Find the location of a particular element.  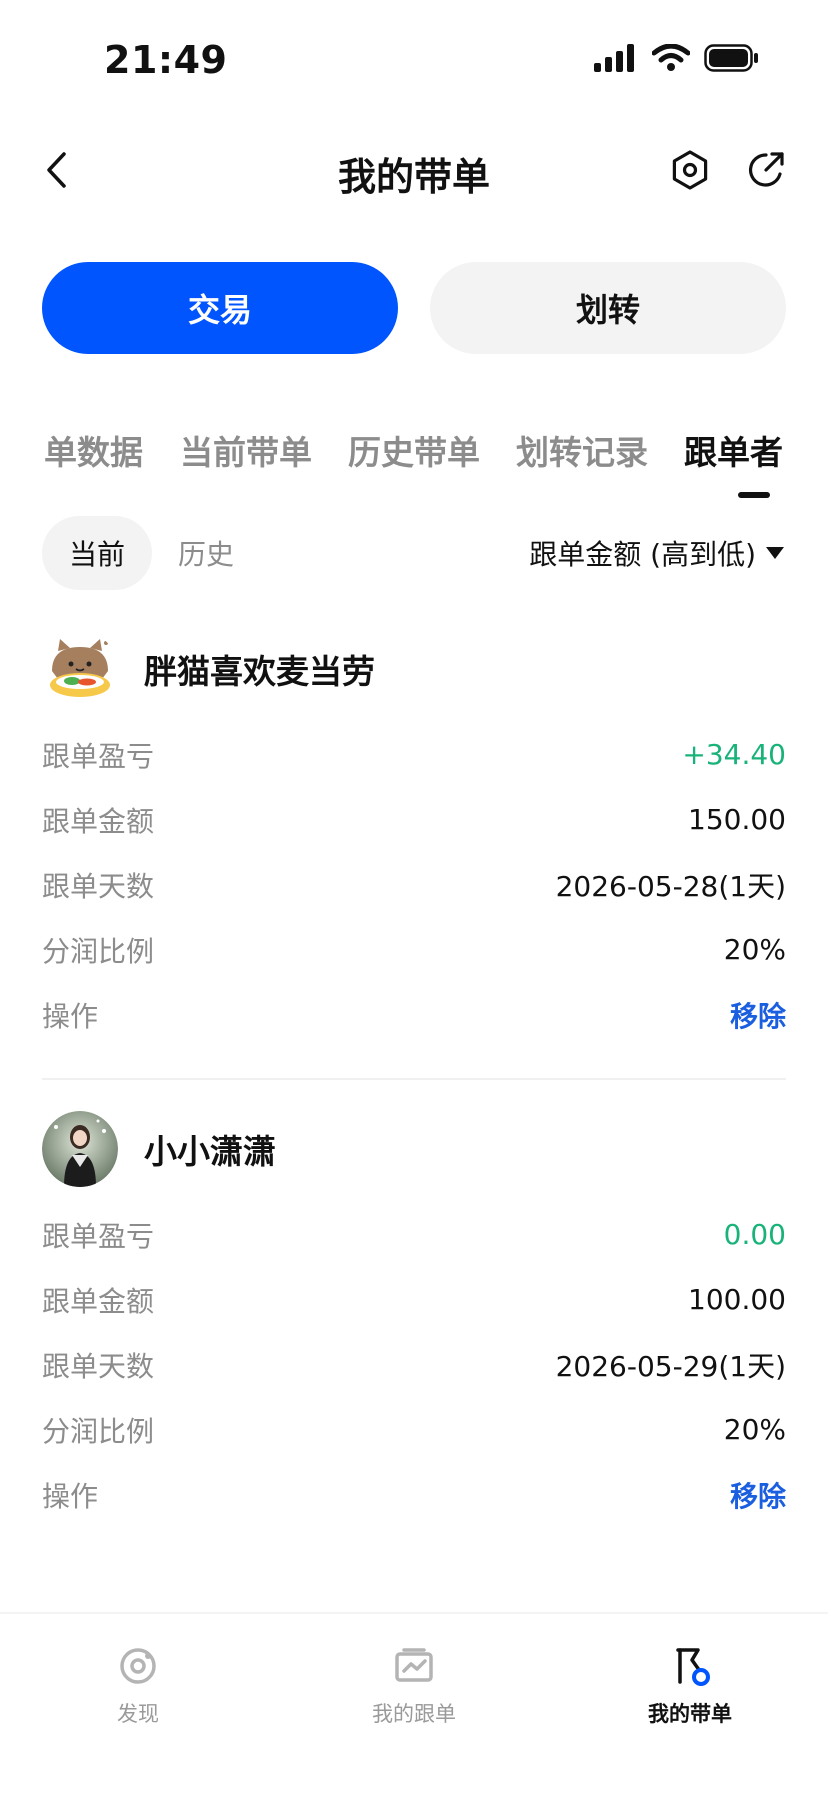

follower-name: 小小潇潇 is located at coordinates (210, 1151).